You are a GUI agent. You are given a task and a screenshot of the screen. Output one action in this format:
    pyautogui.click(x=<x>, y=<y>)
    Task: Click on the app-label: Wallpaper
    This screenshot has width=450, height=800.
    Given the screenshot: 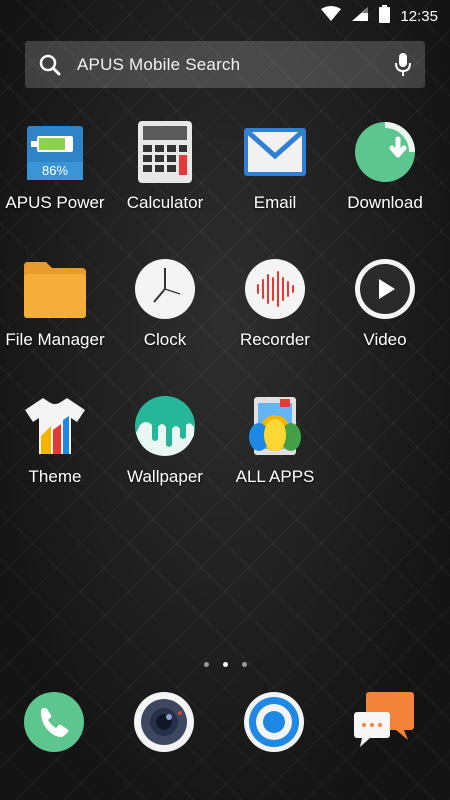 What is the action you would take?
    pyautogui.click(x=165, y=476)
    